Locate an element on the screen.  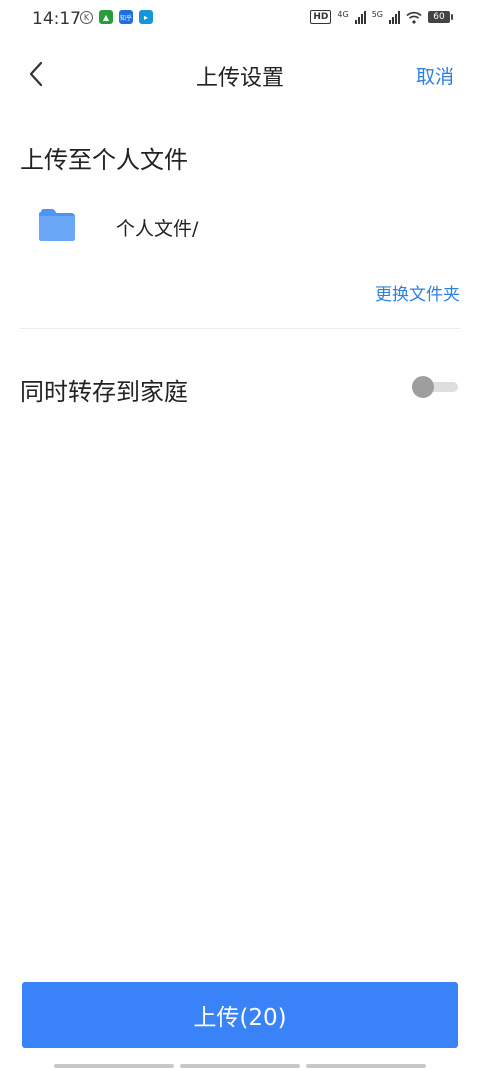
destination-section-title: 上传至个人文件 is located at coordinates (104, 160).